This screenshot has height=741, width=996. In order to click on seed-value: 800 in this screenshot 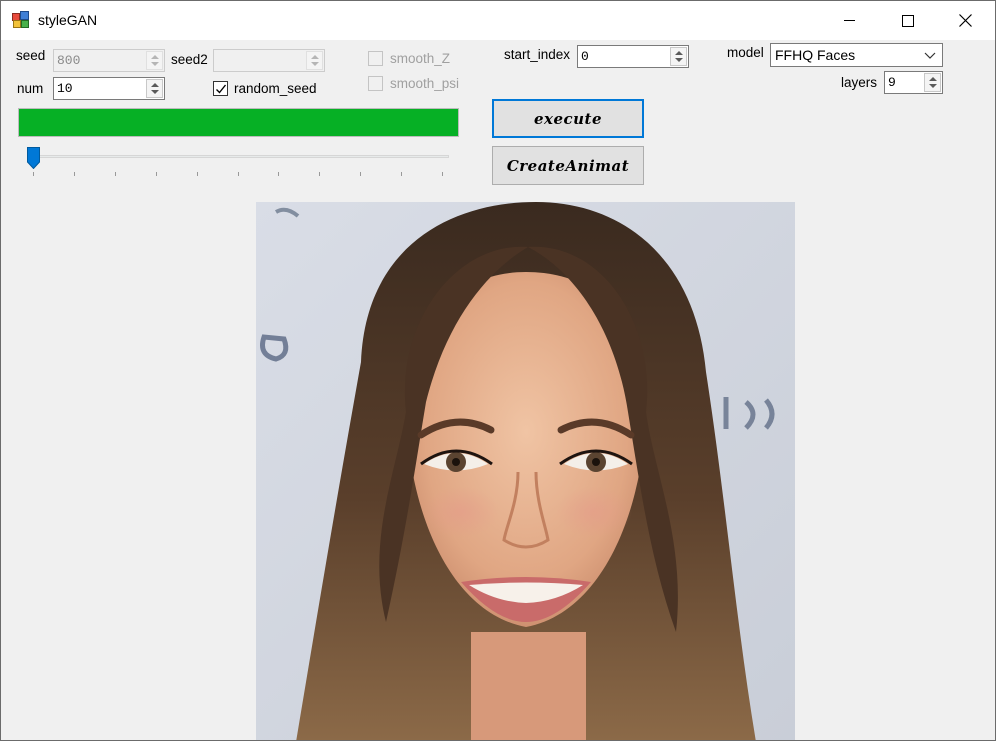, I will do `click(69, 60)`.